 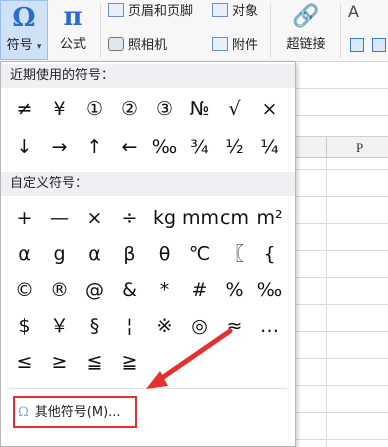 I want to click on formula-button-label: 公式, so click(x=72, y=44).